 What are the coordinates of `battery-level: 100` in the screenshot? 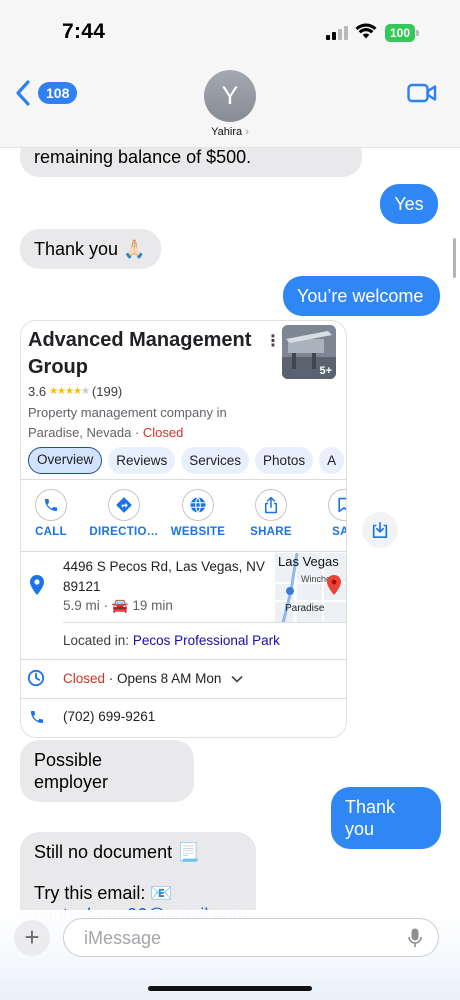 It's located at (400, 33).